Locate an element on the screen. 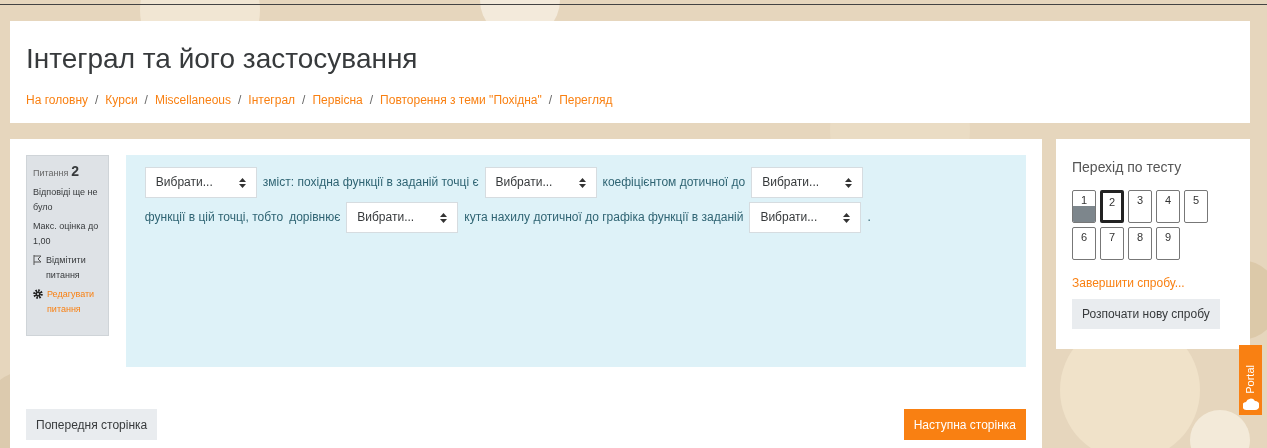 The height and width of the screenshot is (448, 1267). question-nav-button: 7 is located at coordinates (1112, 243).